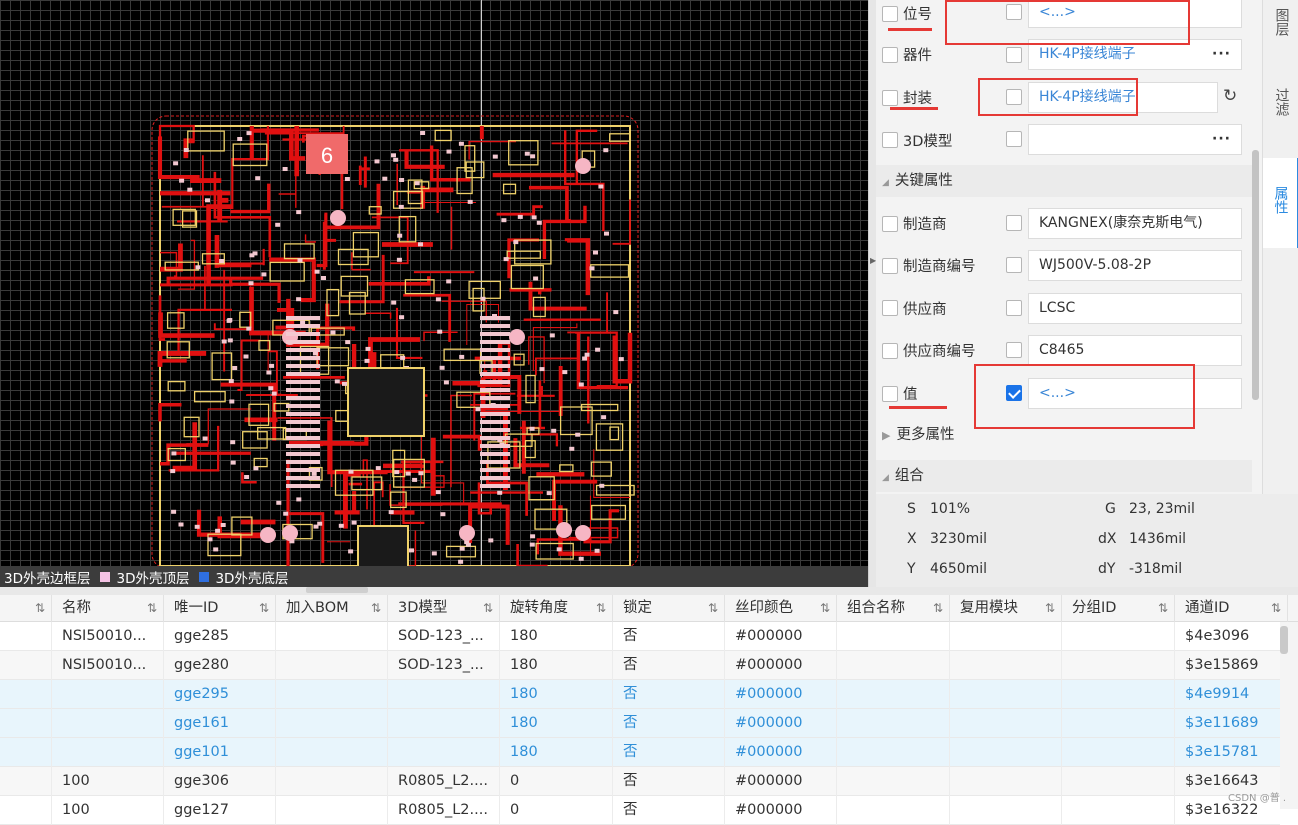 This screenshot has width=1298, height=825. I want to click on section-title: 组合, so click(909, 476).